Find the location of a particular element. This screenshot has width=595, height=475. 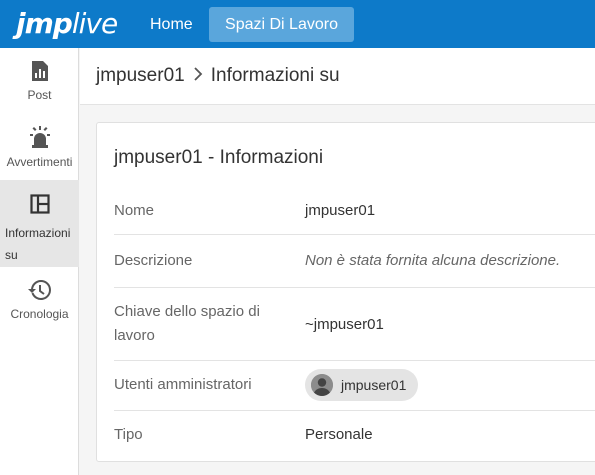

sidebar-item-label: Informazioni su is located at coordinates (38, 244).